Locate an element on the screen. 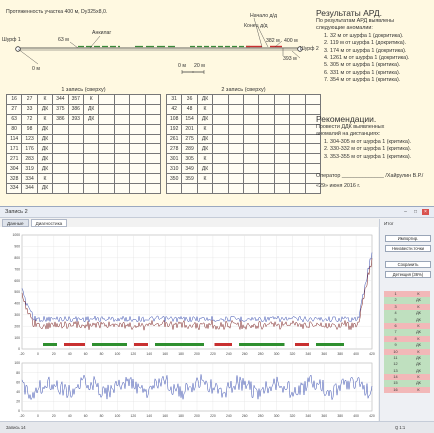  close-icon: × is located at coordinates (425, 212).